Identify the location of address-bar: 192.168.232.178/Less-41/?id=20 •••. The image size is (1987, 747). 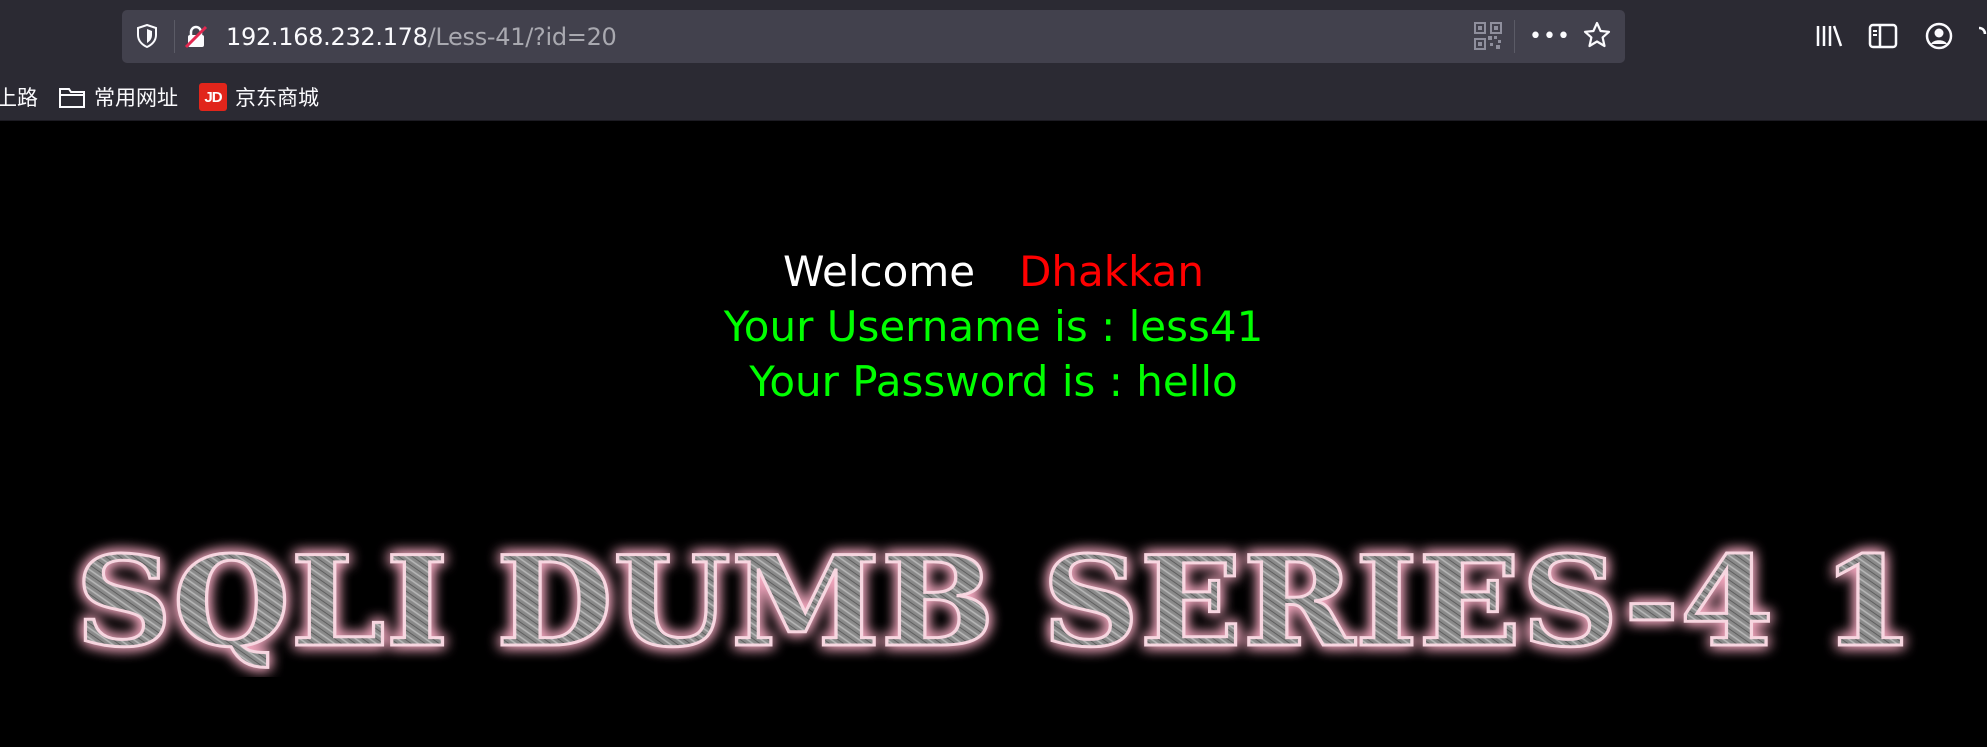
(873, 36).